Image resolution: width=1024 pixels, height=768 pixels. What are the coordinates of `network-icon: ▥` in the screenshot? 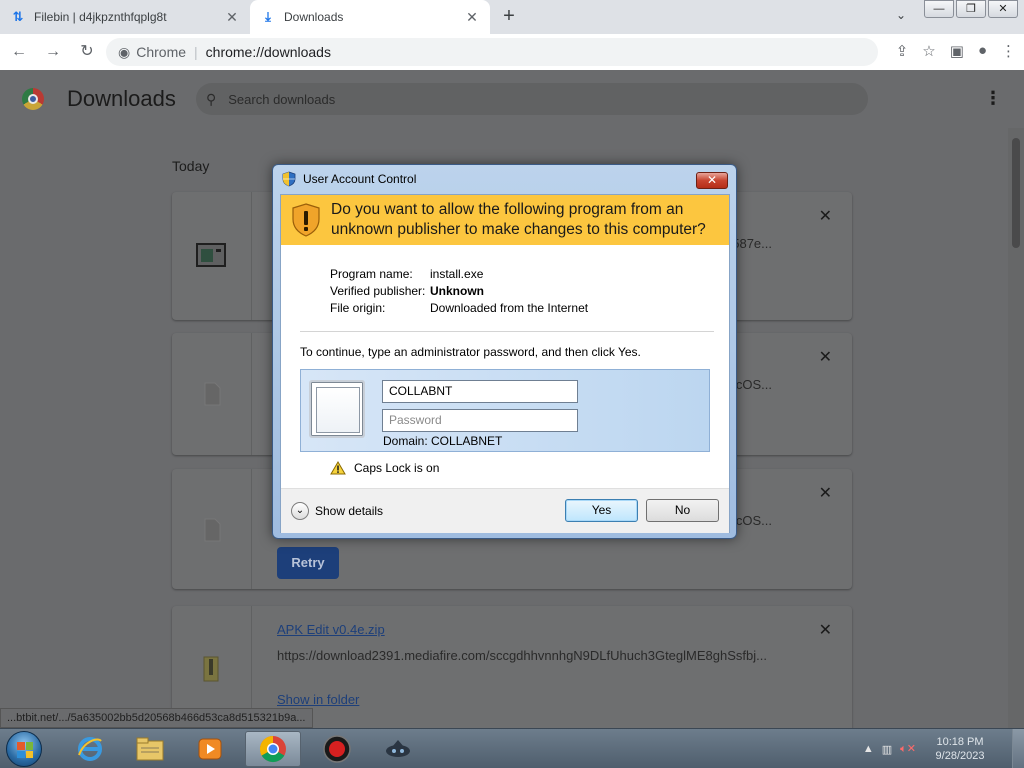 It's located at (887, 749).